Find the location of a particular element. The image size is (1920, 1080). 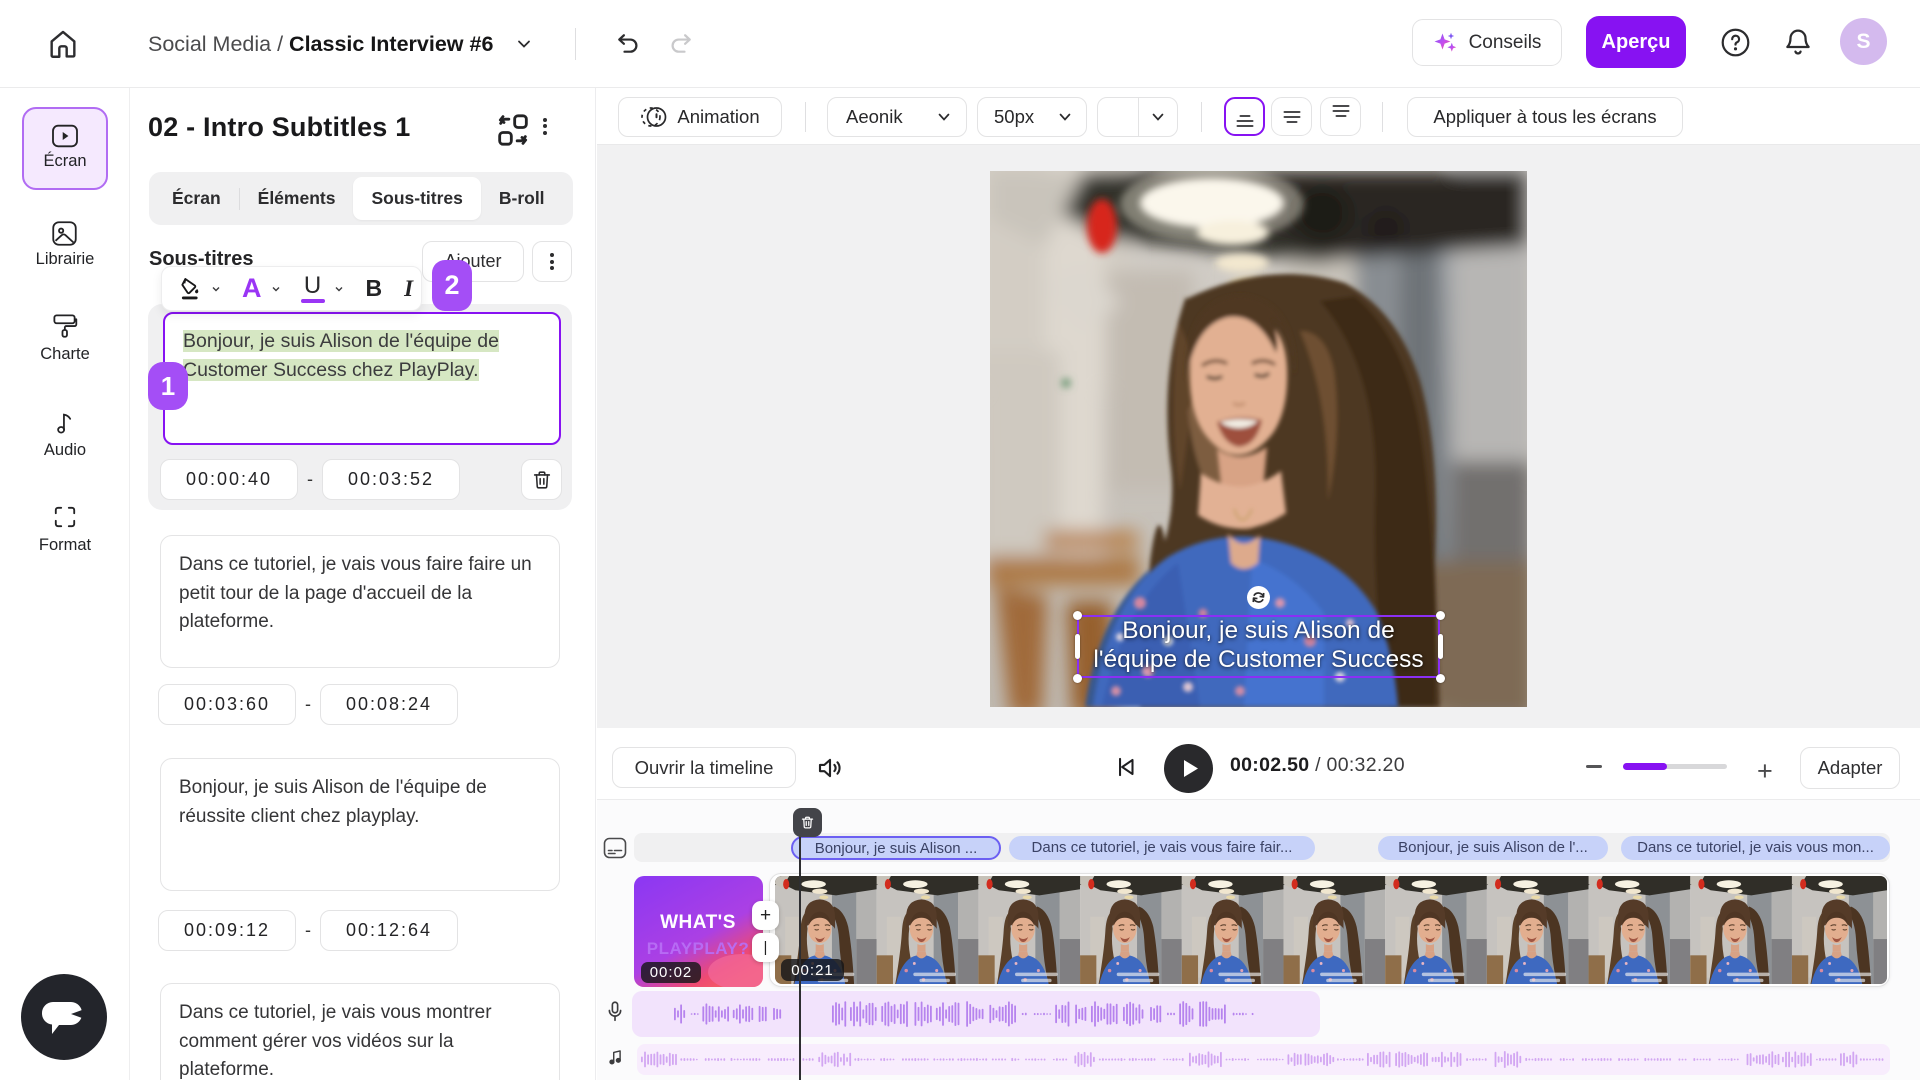

svg-text: WHAT'S is located at coordinates (698, 922).